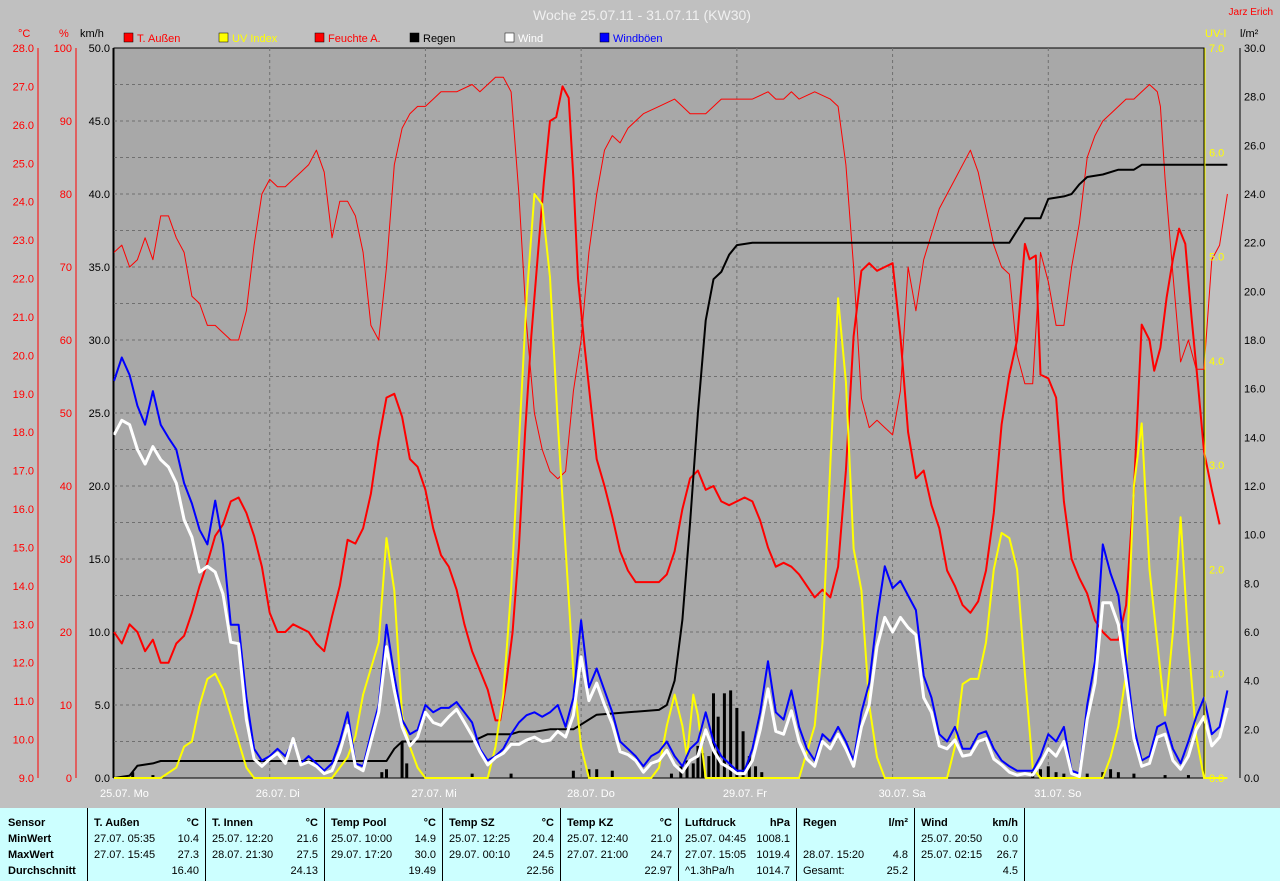  Describe the element at coordinates (779, 823) in the screenshot. I see `stat-unit: hPa` at that location.